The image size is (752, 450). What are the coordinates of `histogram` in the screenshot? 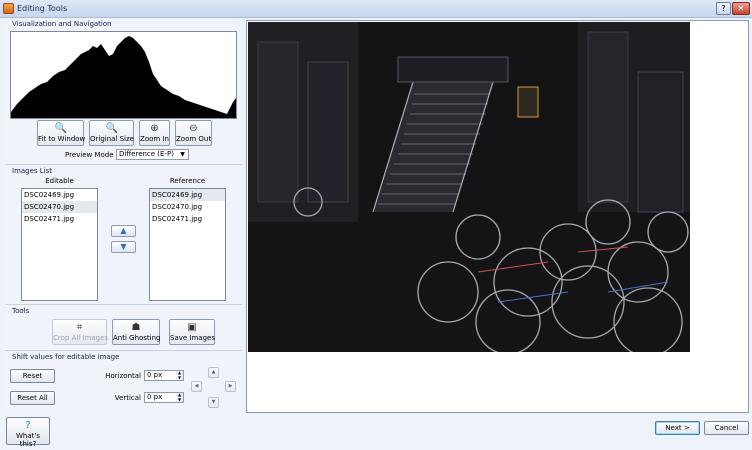 It's located at (123, 75).